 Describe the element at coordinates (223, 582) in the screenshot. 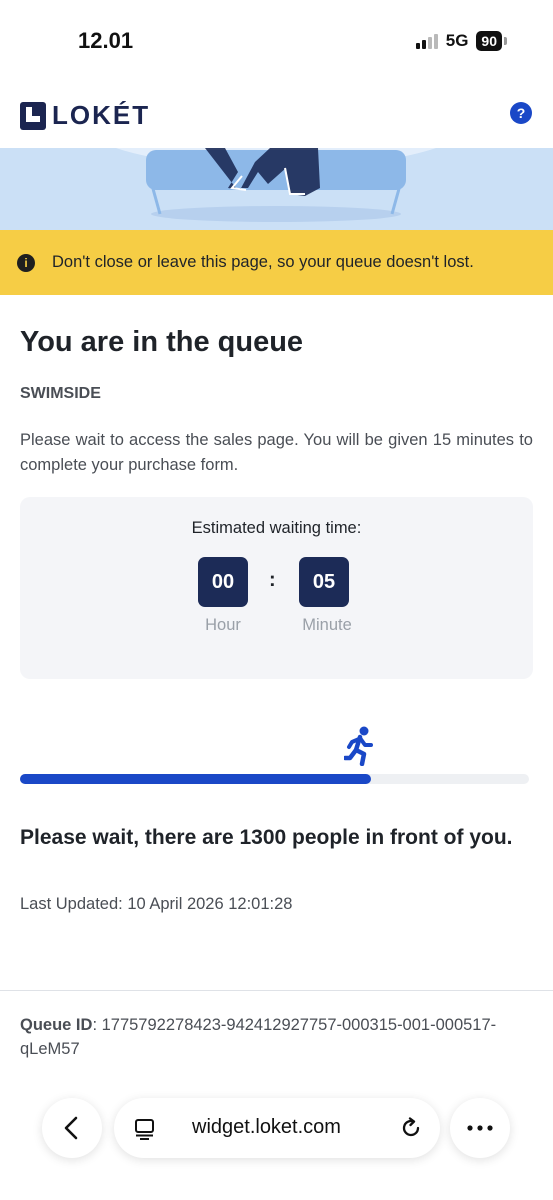

I see `hours-box: 00` at that location.